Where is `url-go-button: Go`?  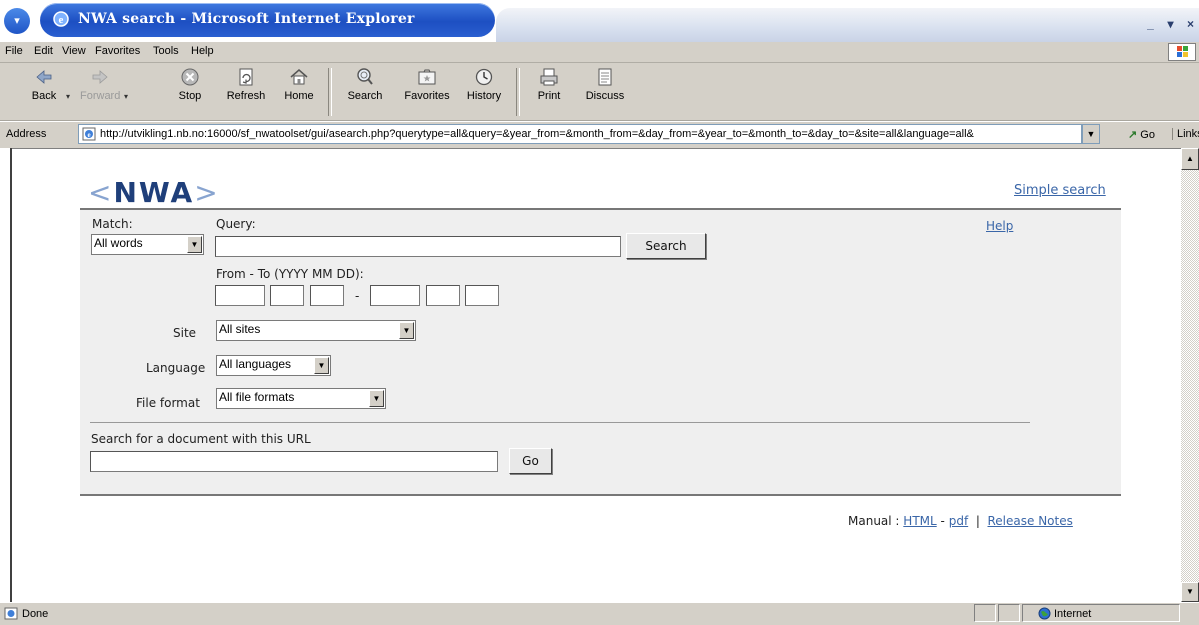 url-go-button: Go is located at coordinates (530, 461).